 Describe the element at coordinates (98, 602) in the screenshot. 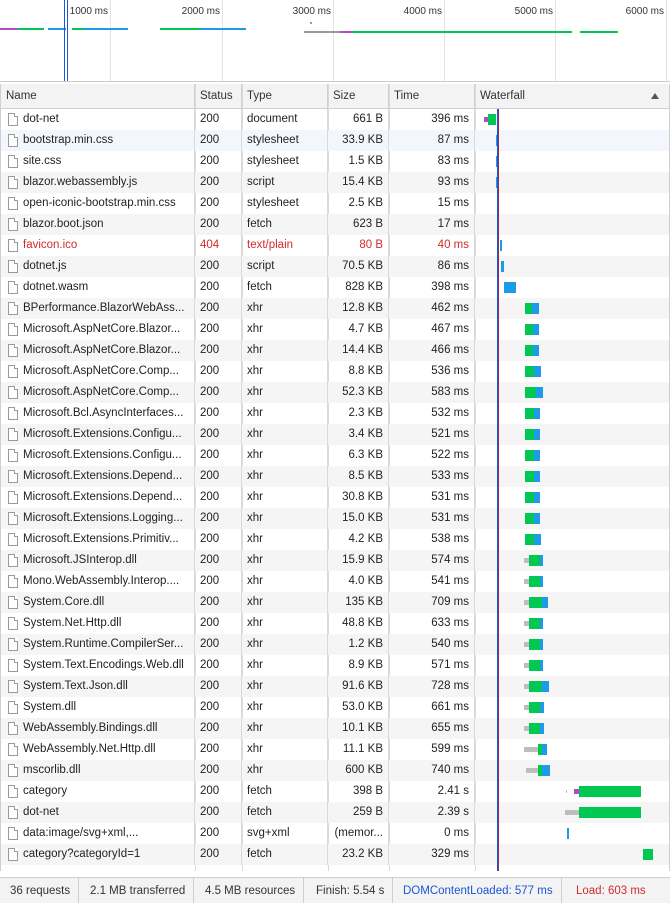

I see `request-name: System.Core.dll` at that location.